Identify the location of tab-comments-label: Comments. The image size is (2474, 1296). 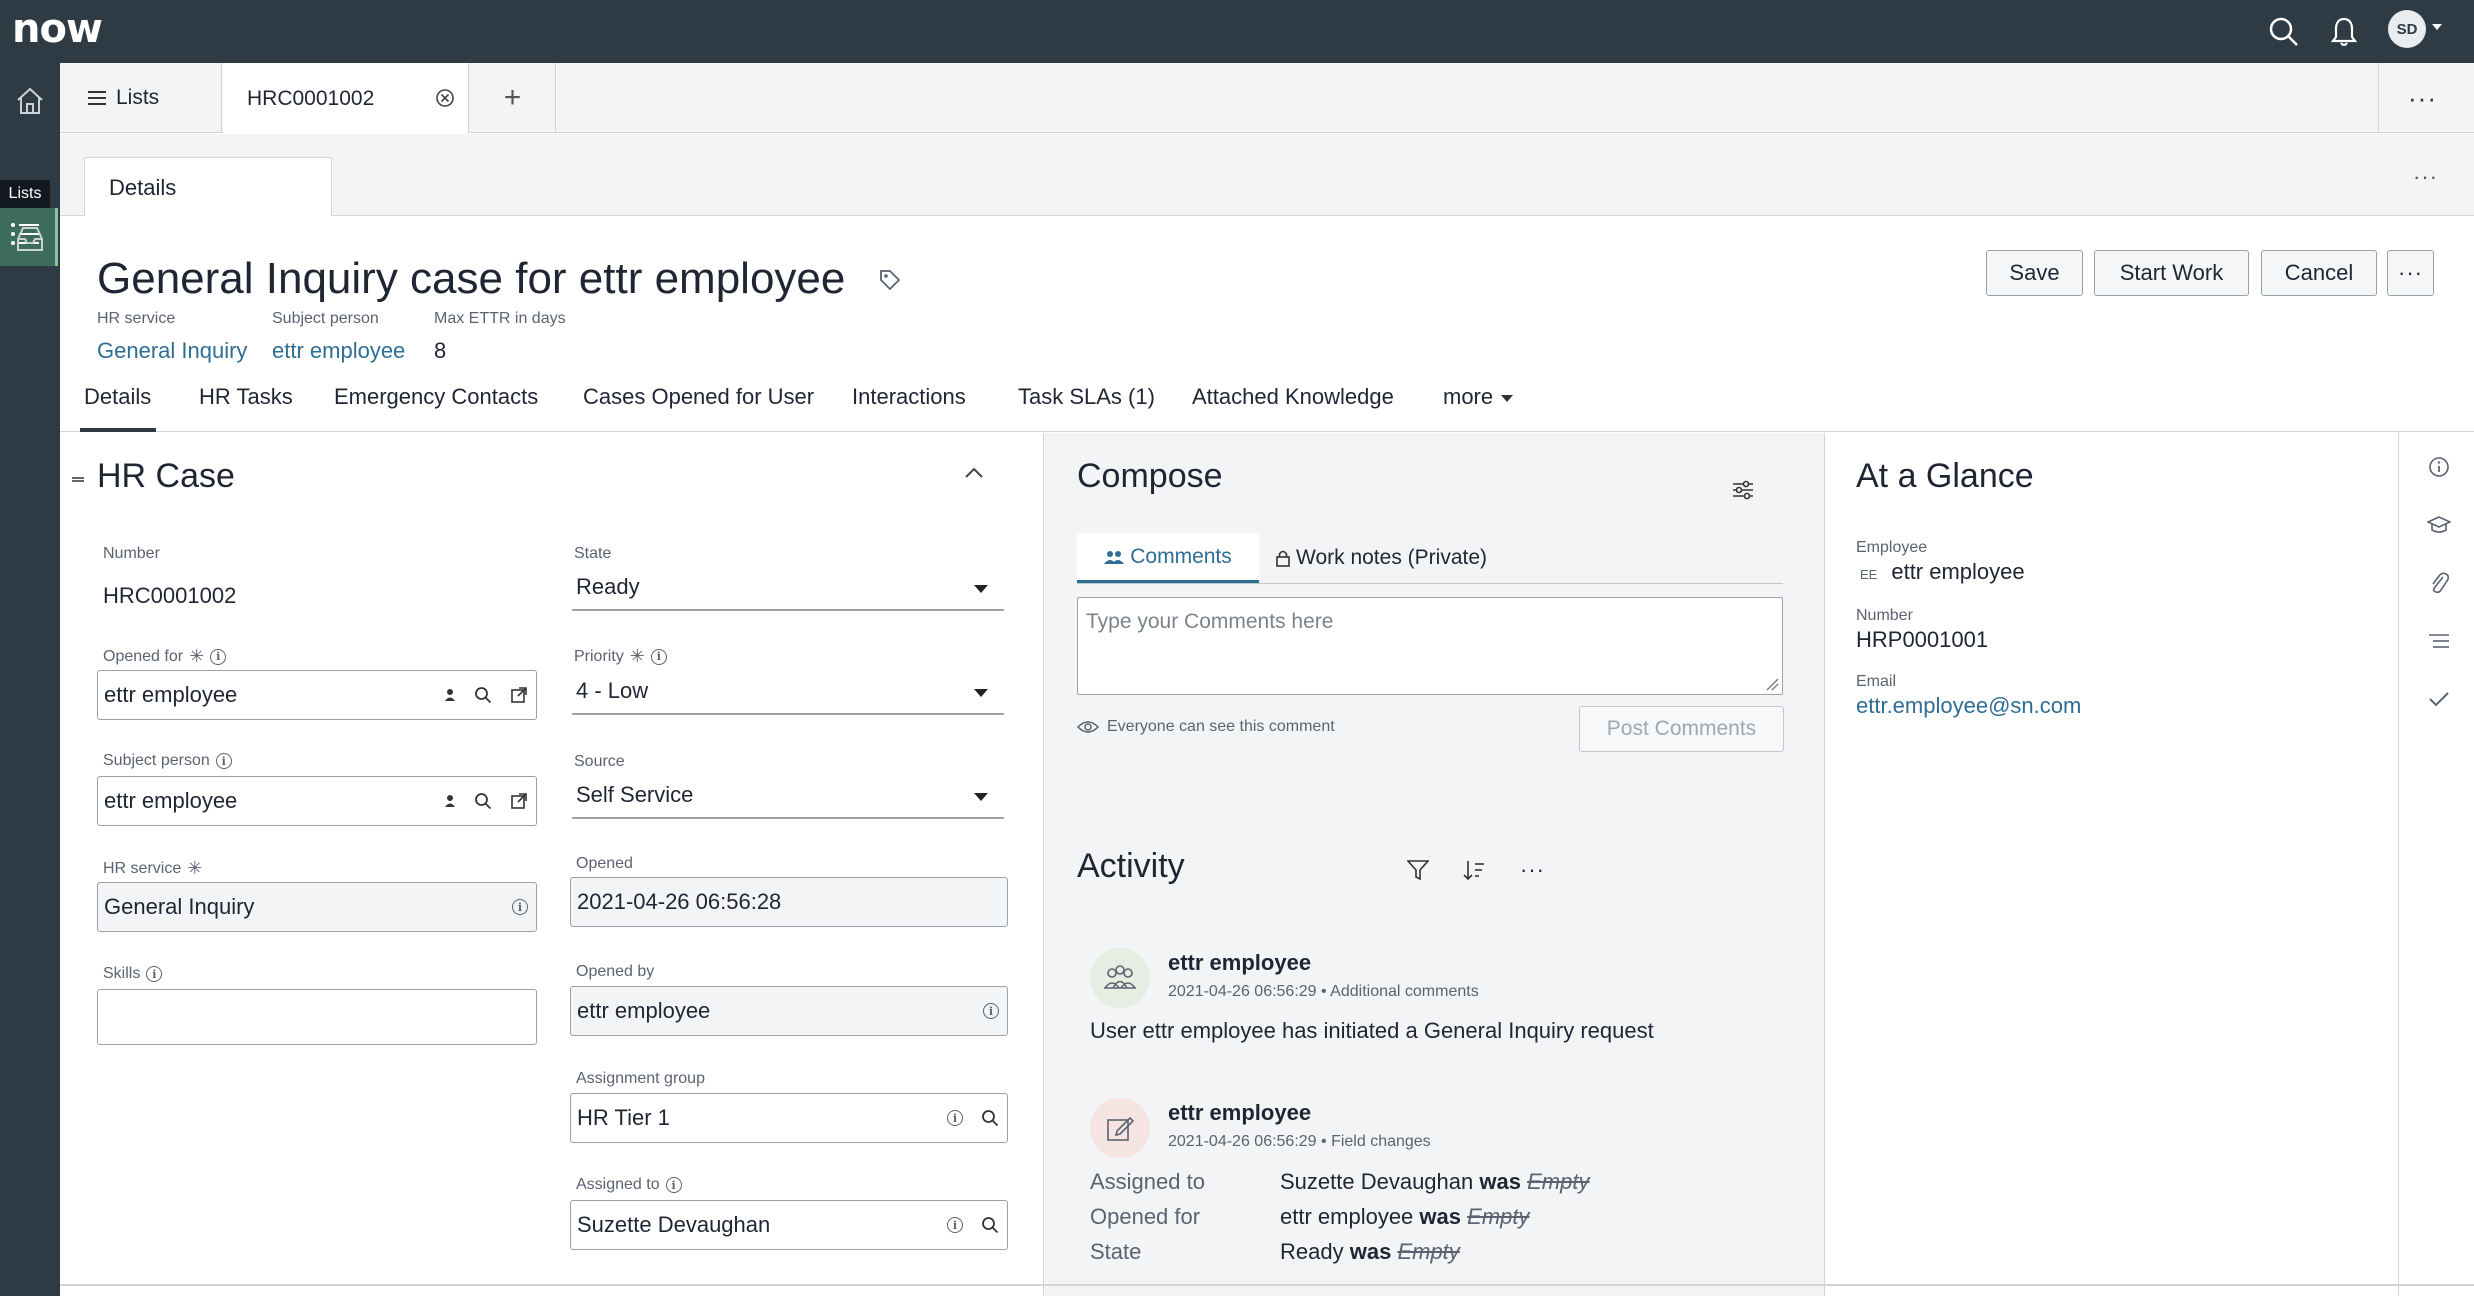
(1181, 556).